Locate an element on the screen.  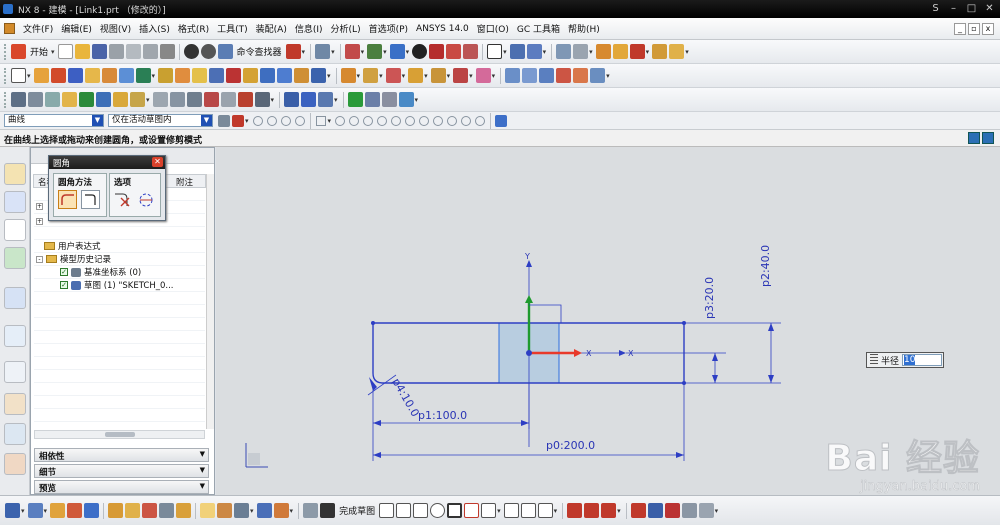
convert-reference-icon is located at coordinates (689, 510).